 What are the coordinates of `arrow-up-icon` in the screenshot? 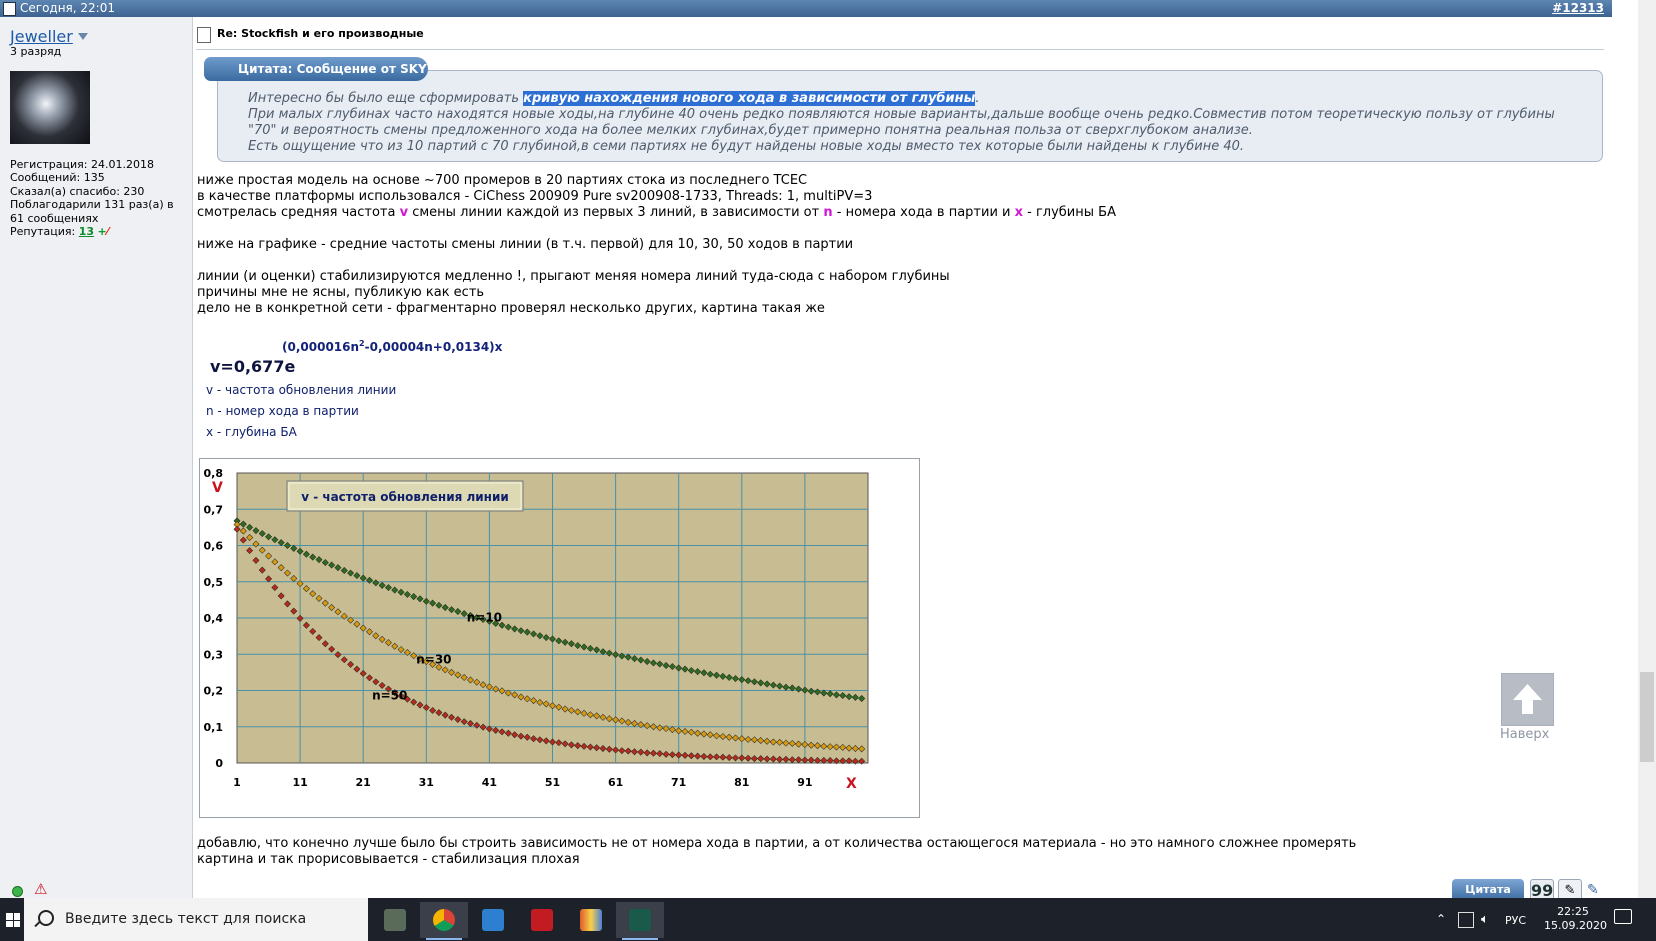 It's located at (1527, 699).